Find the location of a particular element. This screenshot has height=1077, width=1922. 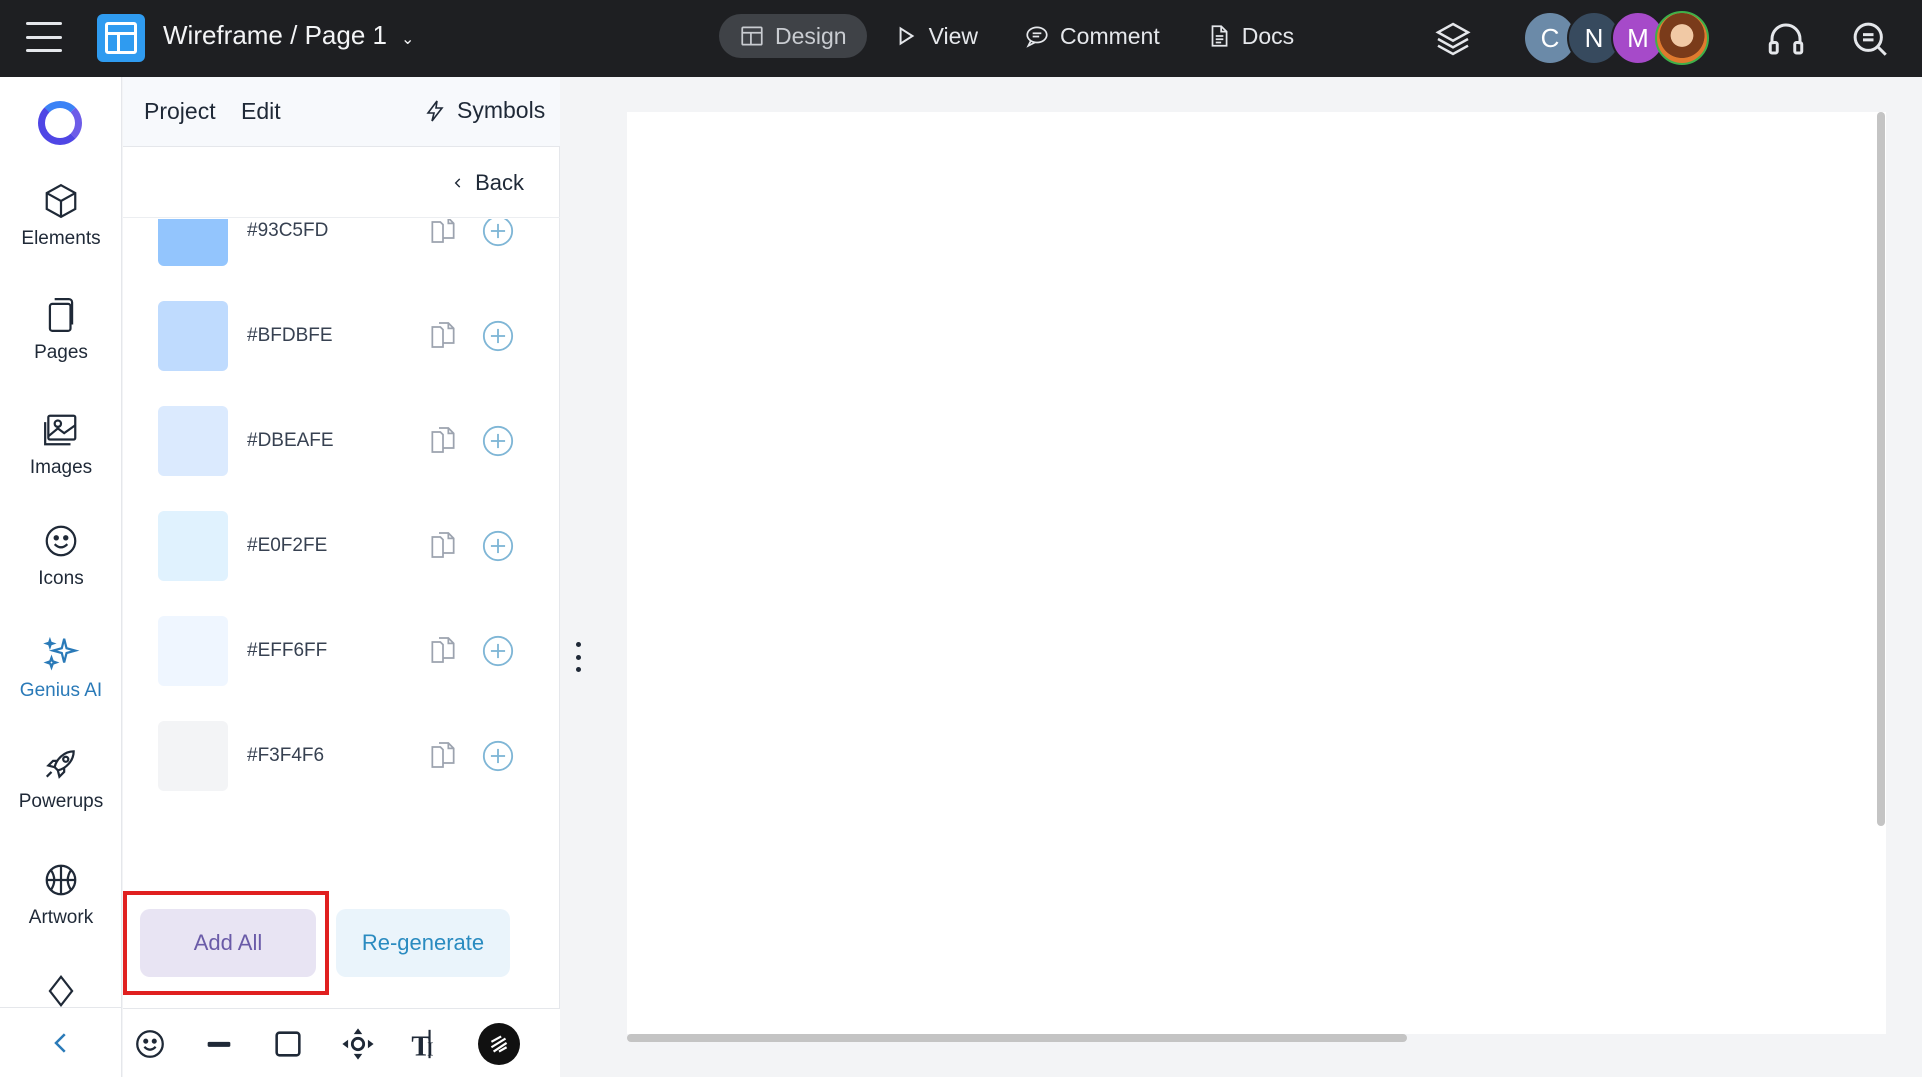

rocket-icon is located at coordinates (60, 764).